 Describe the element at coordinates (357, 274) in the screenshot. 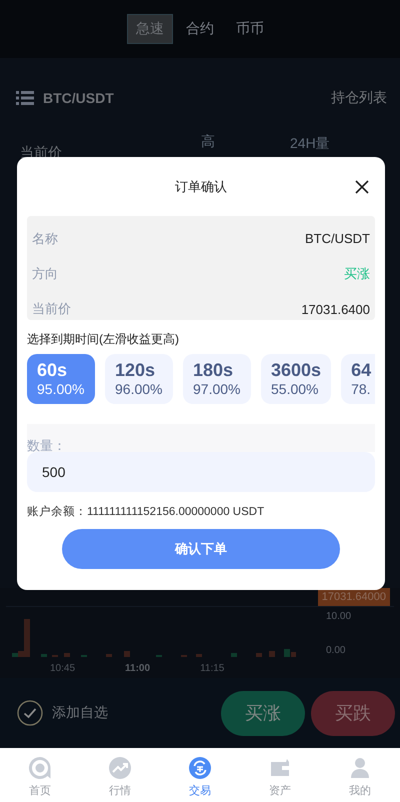

I see `field-value: 买涨` at that location.